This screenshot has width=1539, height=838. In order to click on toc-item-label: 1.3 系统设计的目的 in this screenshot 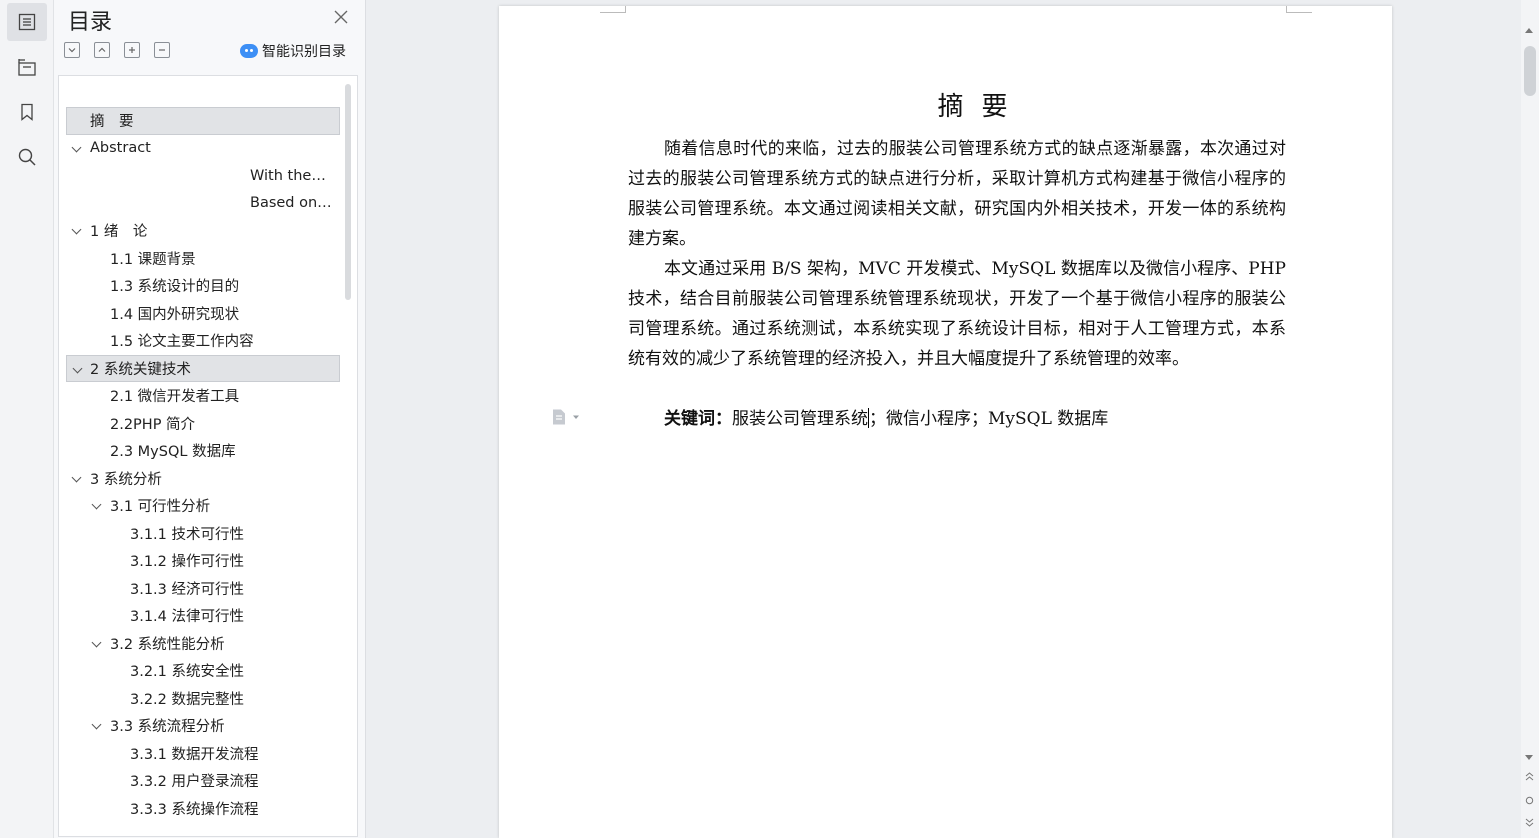, I will do `click(175, 287)`.